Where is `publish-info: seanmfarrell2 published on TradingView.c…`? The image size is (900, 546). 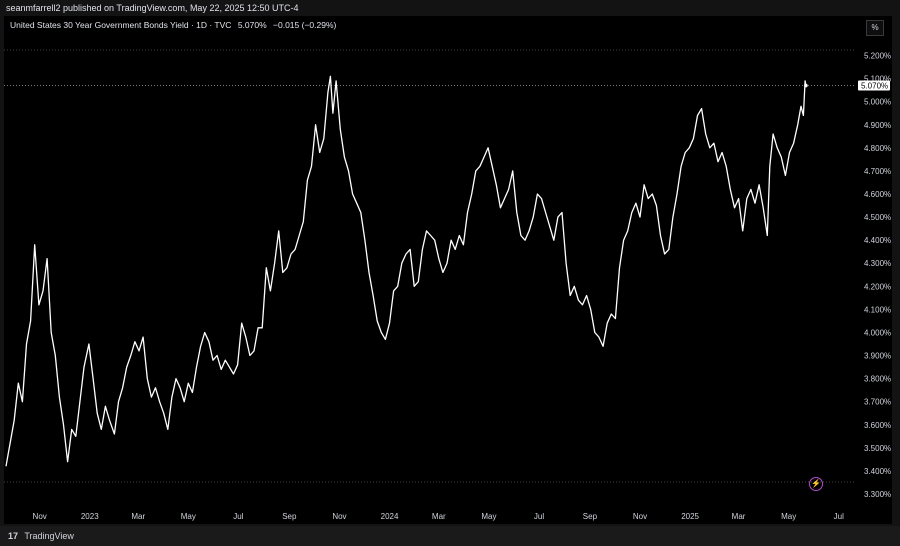 publish-info: seanmfarrell2 published on TradingView.c… is located at coordinates (152, 8).